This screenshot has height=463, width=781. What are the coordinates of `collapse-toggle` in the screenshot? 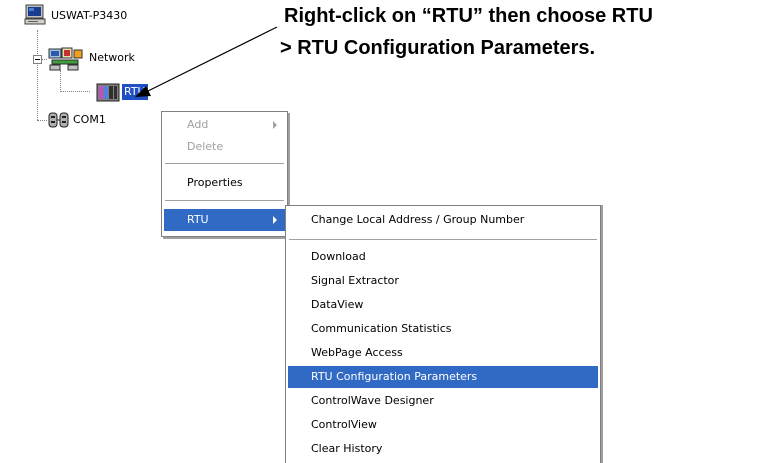 It's located at (37, 59).